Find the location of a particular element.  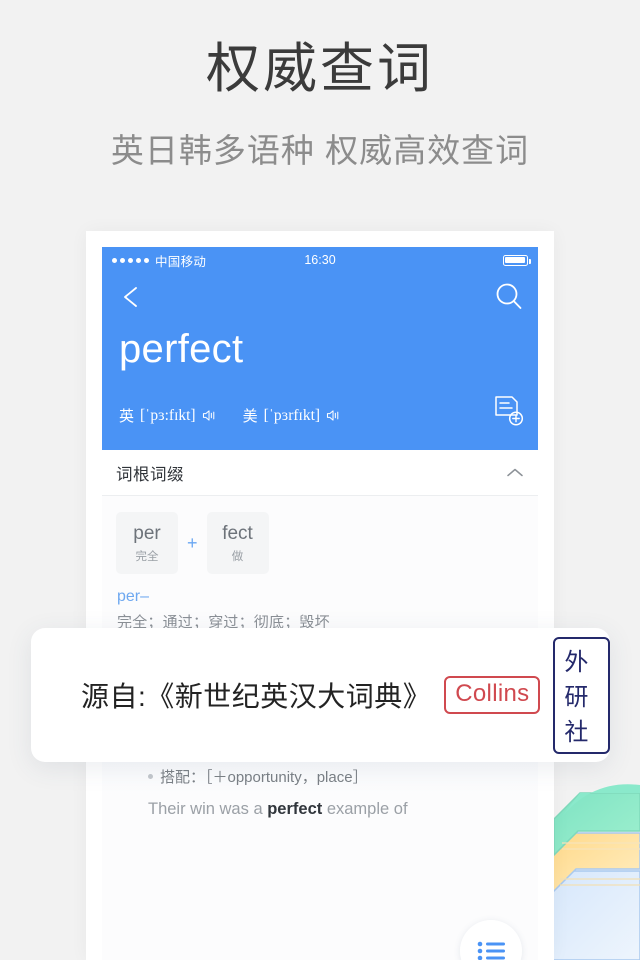

pronunciation-uk-region: 英 is located at coordinates (127, 416).